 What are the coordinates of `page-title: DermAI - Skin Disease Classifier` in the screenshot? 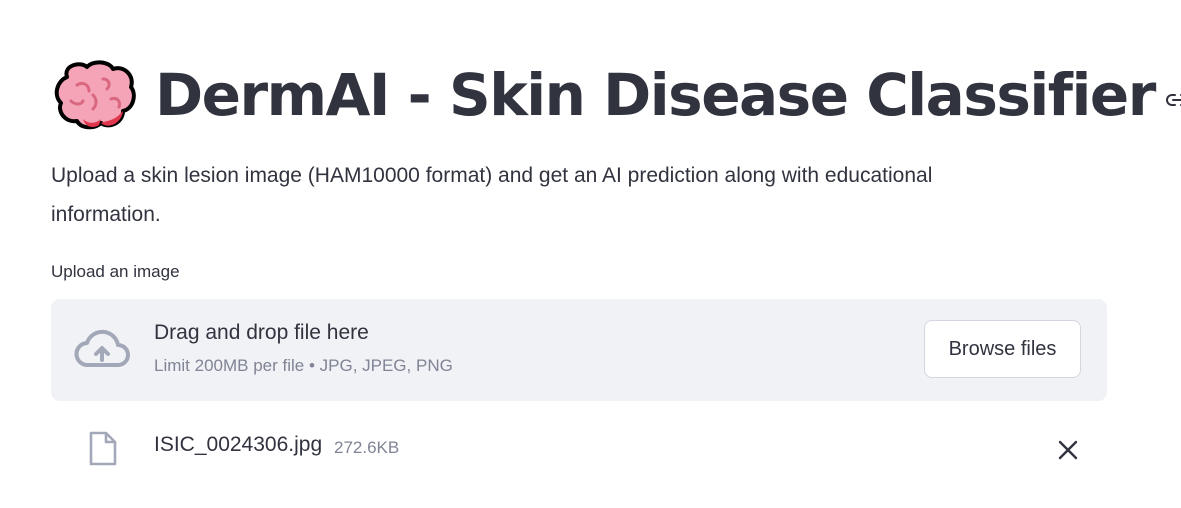 It's located at (655, 95).